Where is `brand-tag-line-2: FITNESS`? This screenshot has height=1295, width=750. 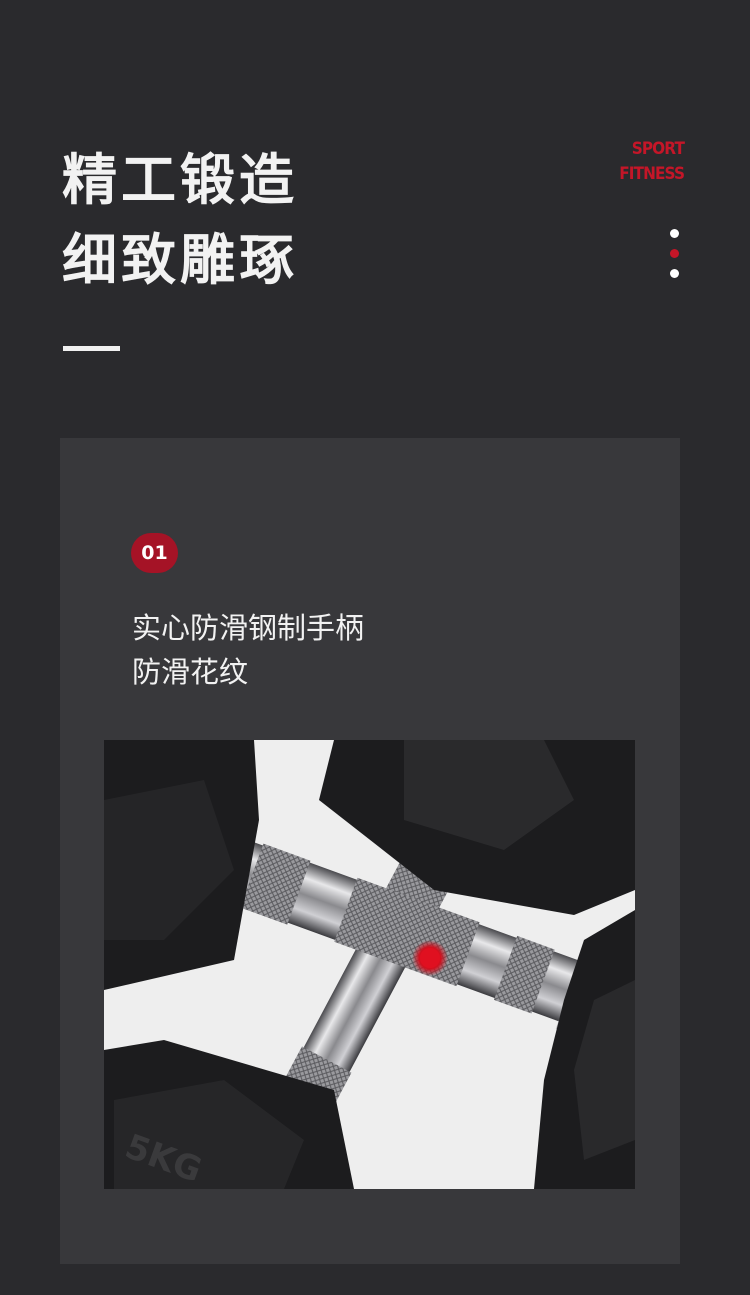
brand-tag-line-2: FITNESS is located at coordinates (652, 174).